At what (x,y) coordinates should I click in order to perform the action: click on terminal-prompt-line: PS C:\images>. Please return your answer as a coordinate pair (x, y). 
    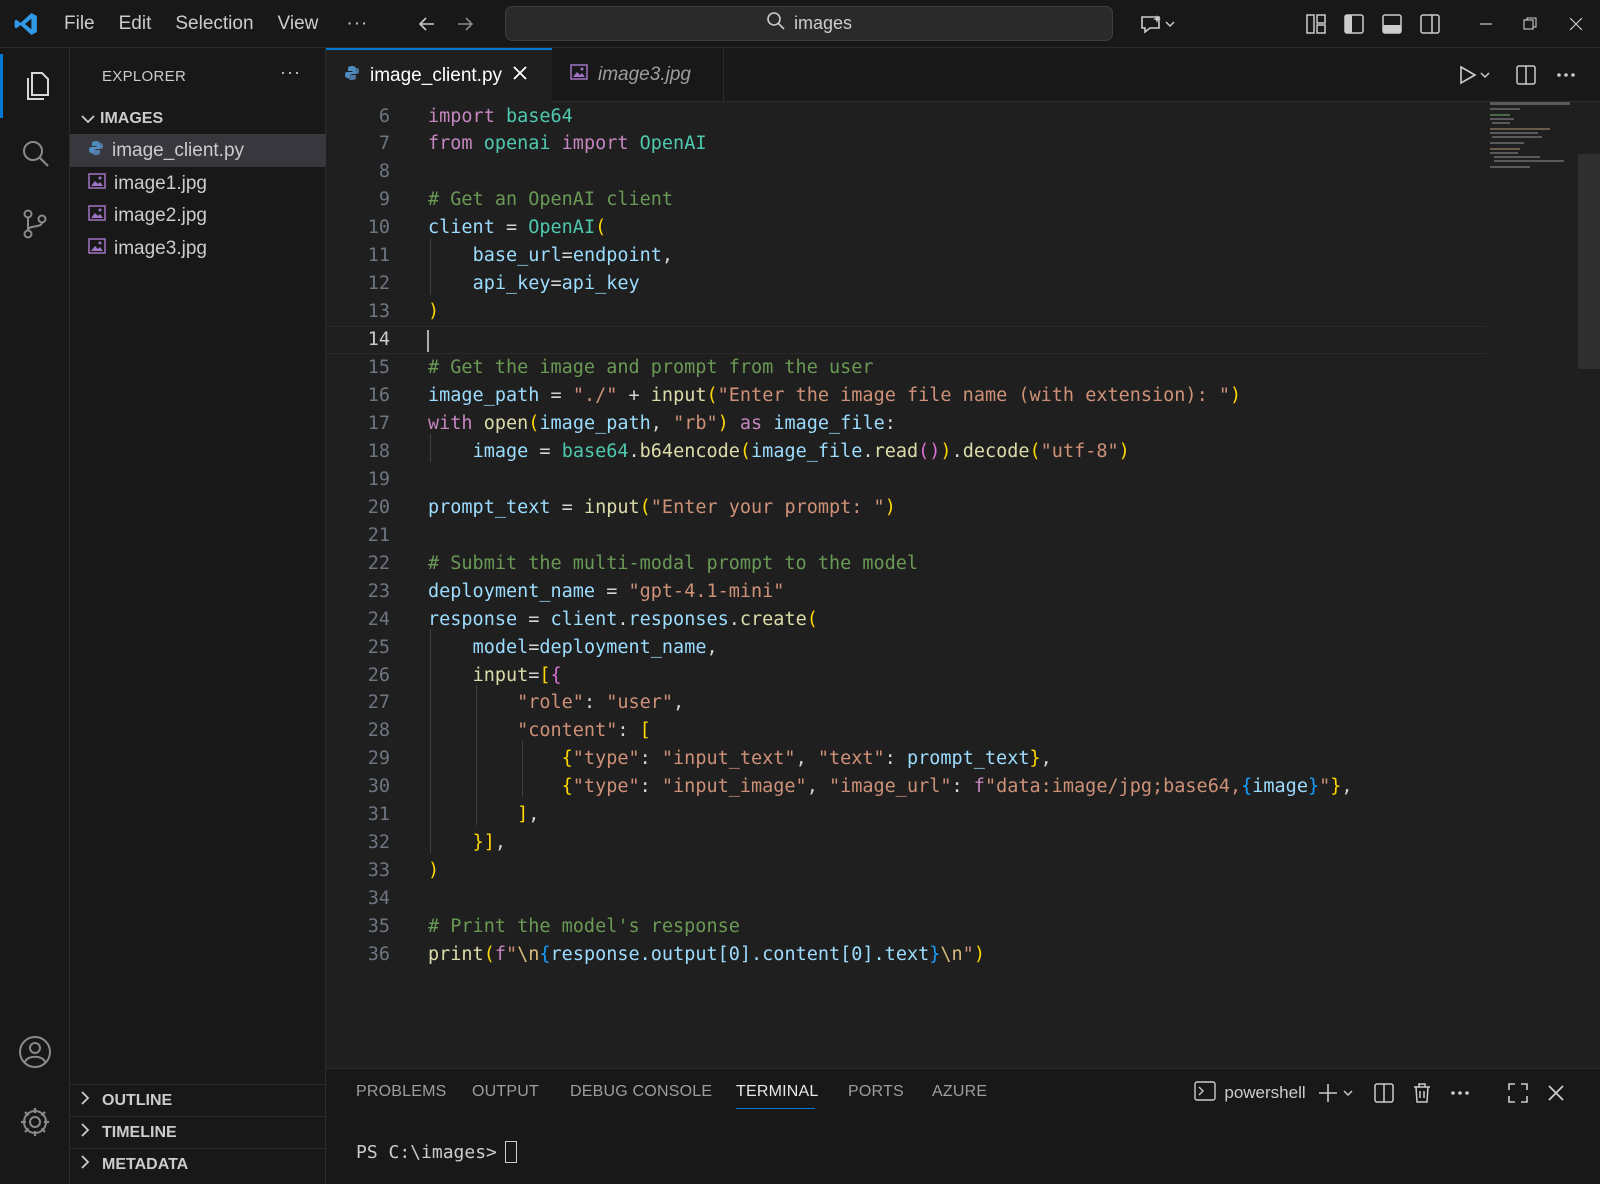
    Looking at the image, I should click on (436, 1152).